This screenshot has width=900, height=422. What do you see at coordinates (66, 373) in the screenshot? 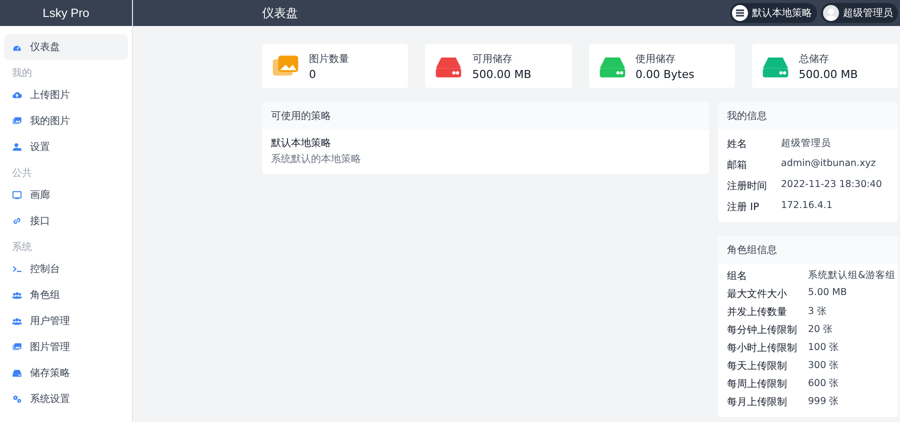
I see `sidebar-item: 储存策略` at bounding box center [66, 373].